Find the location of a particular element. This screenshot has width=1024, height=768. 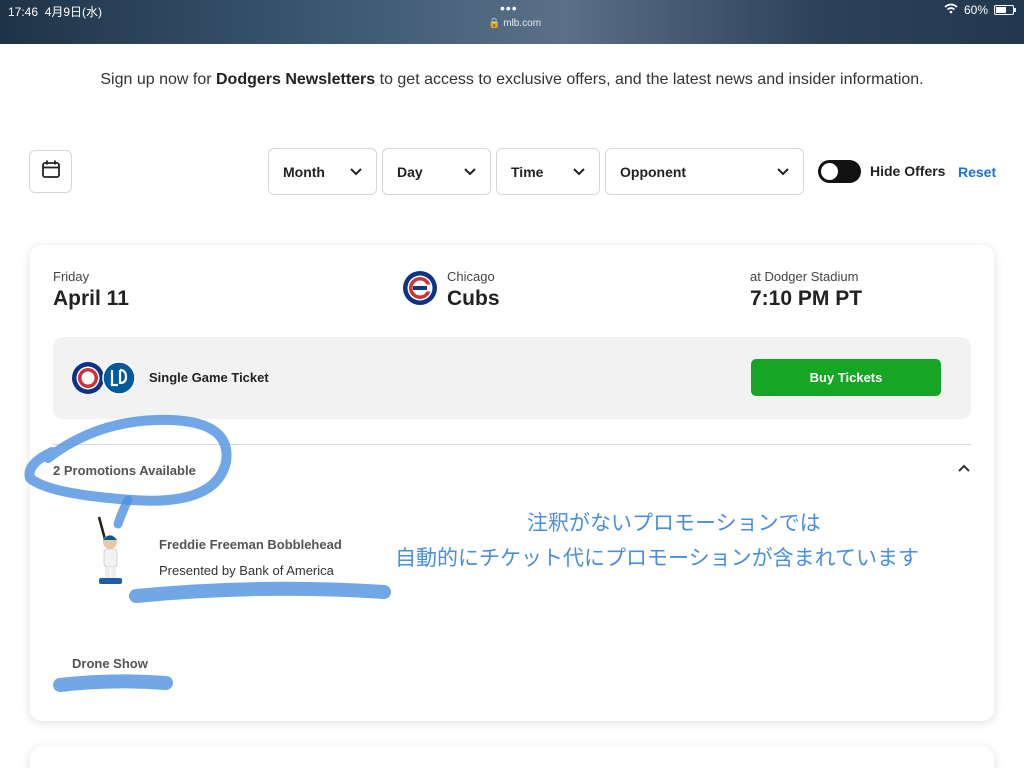

annotation-text: 注釈がないプロモーションでは is located at coordinates (674, 523).